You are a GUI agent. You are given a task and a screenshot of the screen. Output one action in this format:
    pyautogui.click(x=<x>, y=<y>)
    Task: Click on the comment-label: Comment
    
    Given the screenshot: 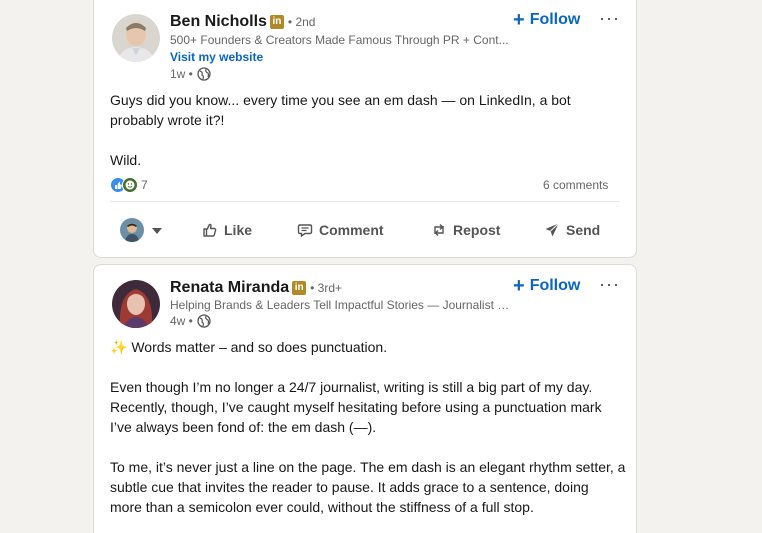 What is the action you would take?
    pyautogui.click(x=351, y=230)
    